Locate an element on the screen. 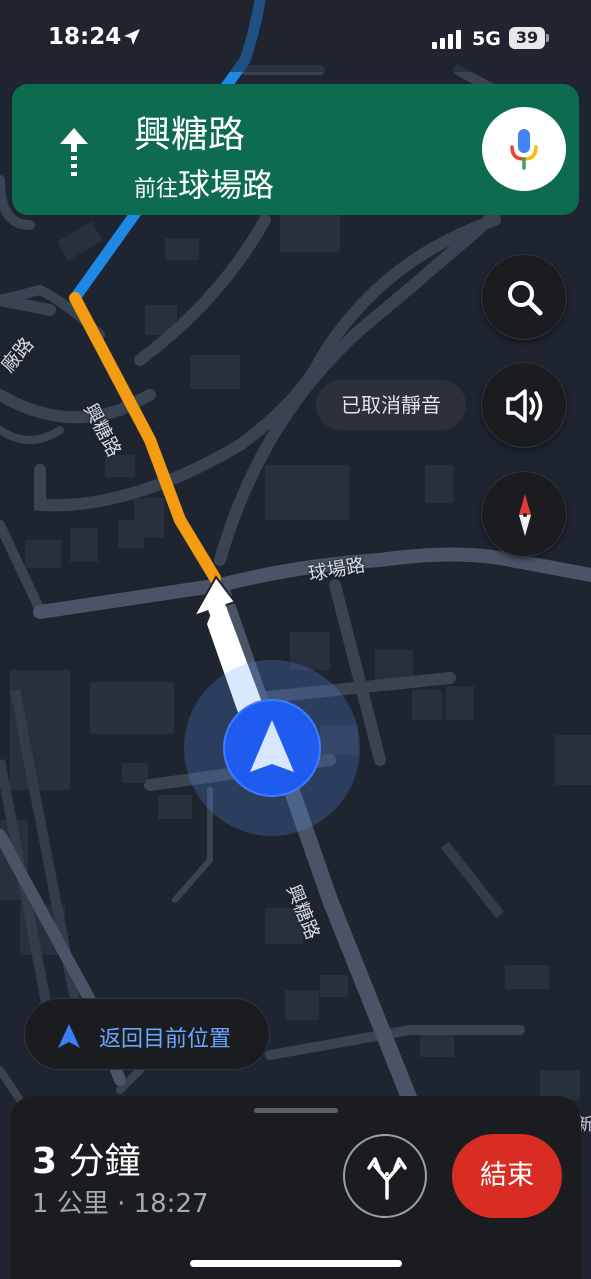 The height and width of the screenshot is (1279, 591). speaker-icon is located at coordinates (524, 406).